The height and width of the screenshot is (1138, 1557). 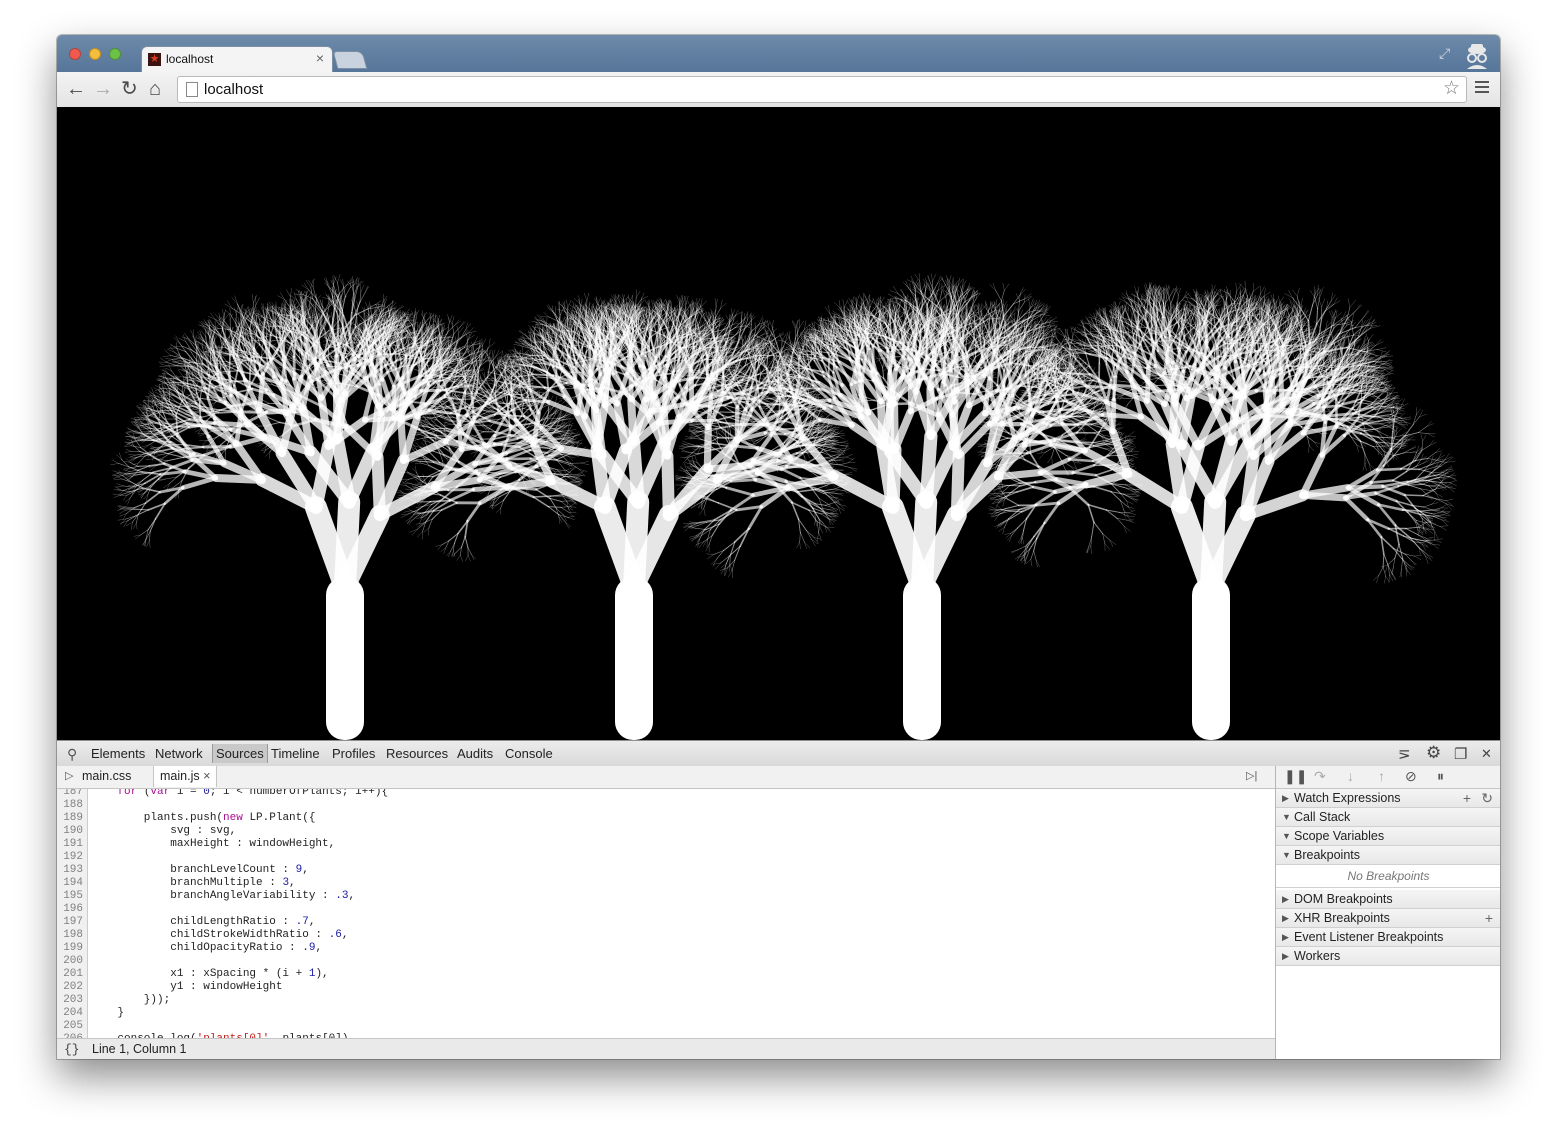 I want to click on bookmark-star-icon: ☆, so click(x=1451, y=88).